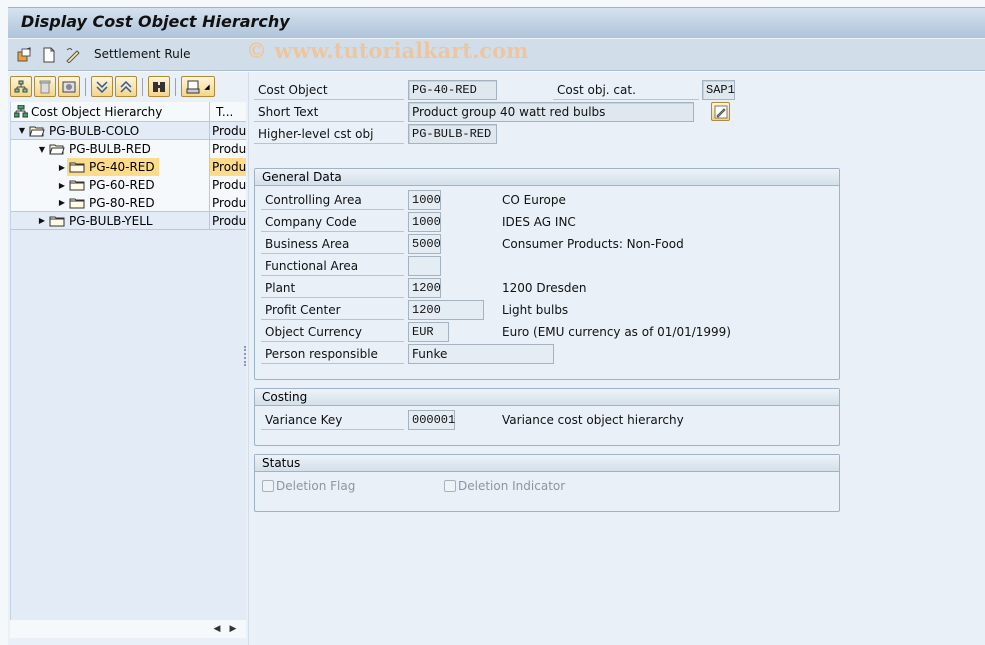 This screenshot has height=645, width=985. I want to click on structure-icon, so click(21, 86).